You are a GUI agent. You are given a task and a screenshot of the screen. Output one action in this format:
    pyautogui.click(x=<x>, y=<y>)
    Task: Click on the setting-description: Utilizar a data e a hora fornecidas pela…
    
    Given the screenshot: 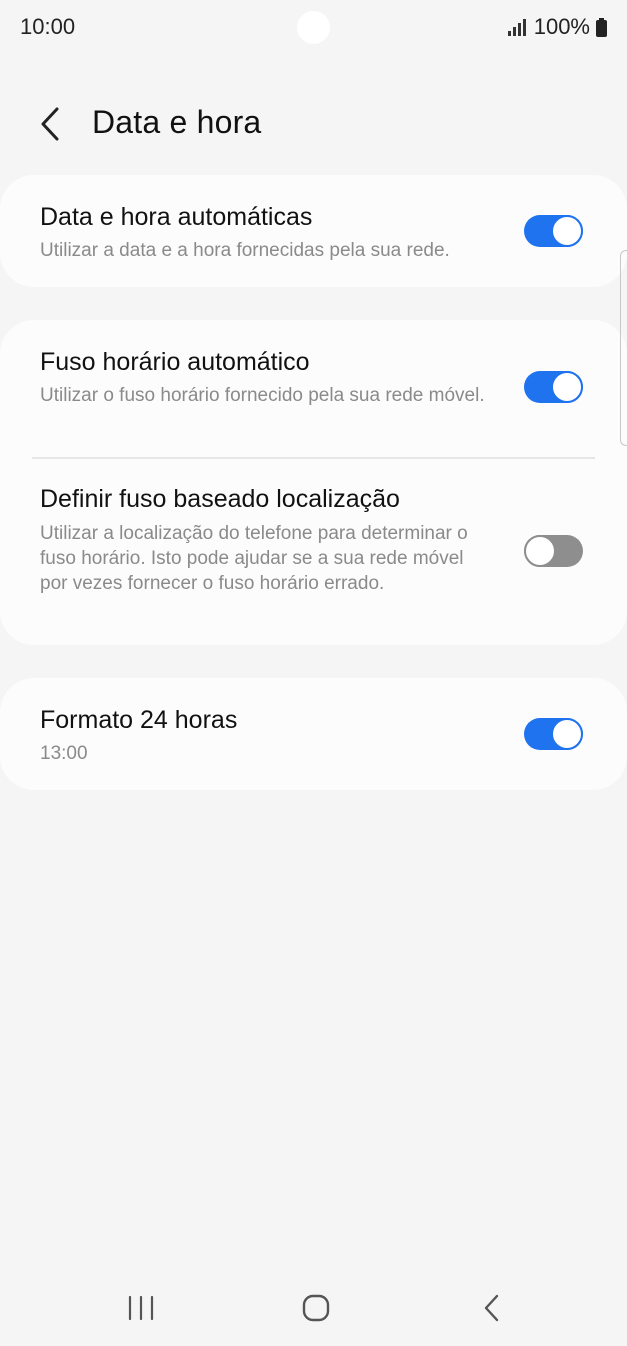 What is the action you would take?
    pyautogui.click(x=245, y=250)
    